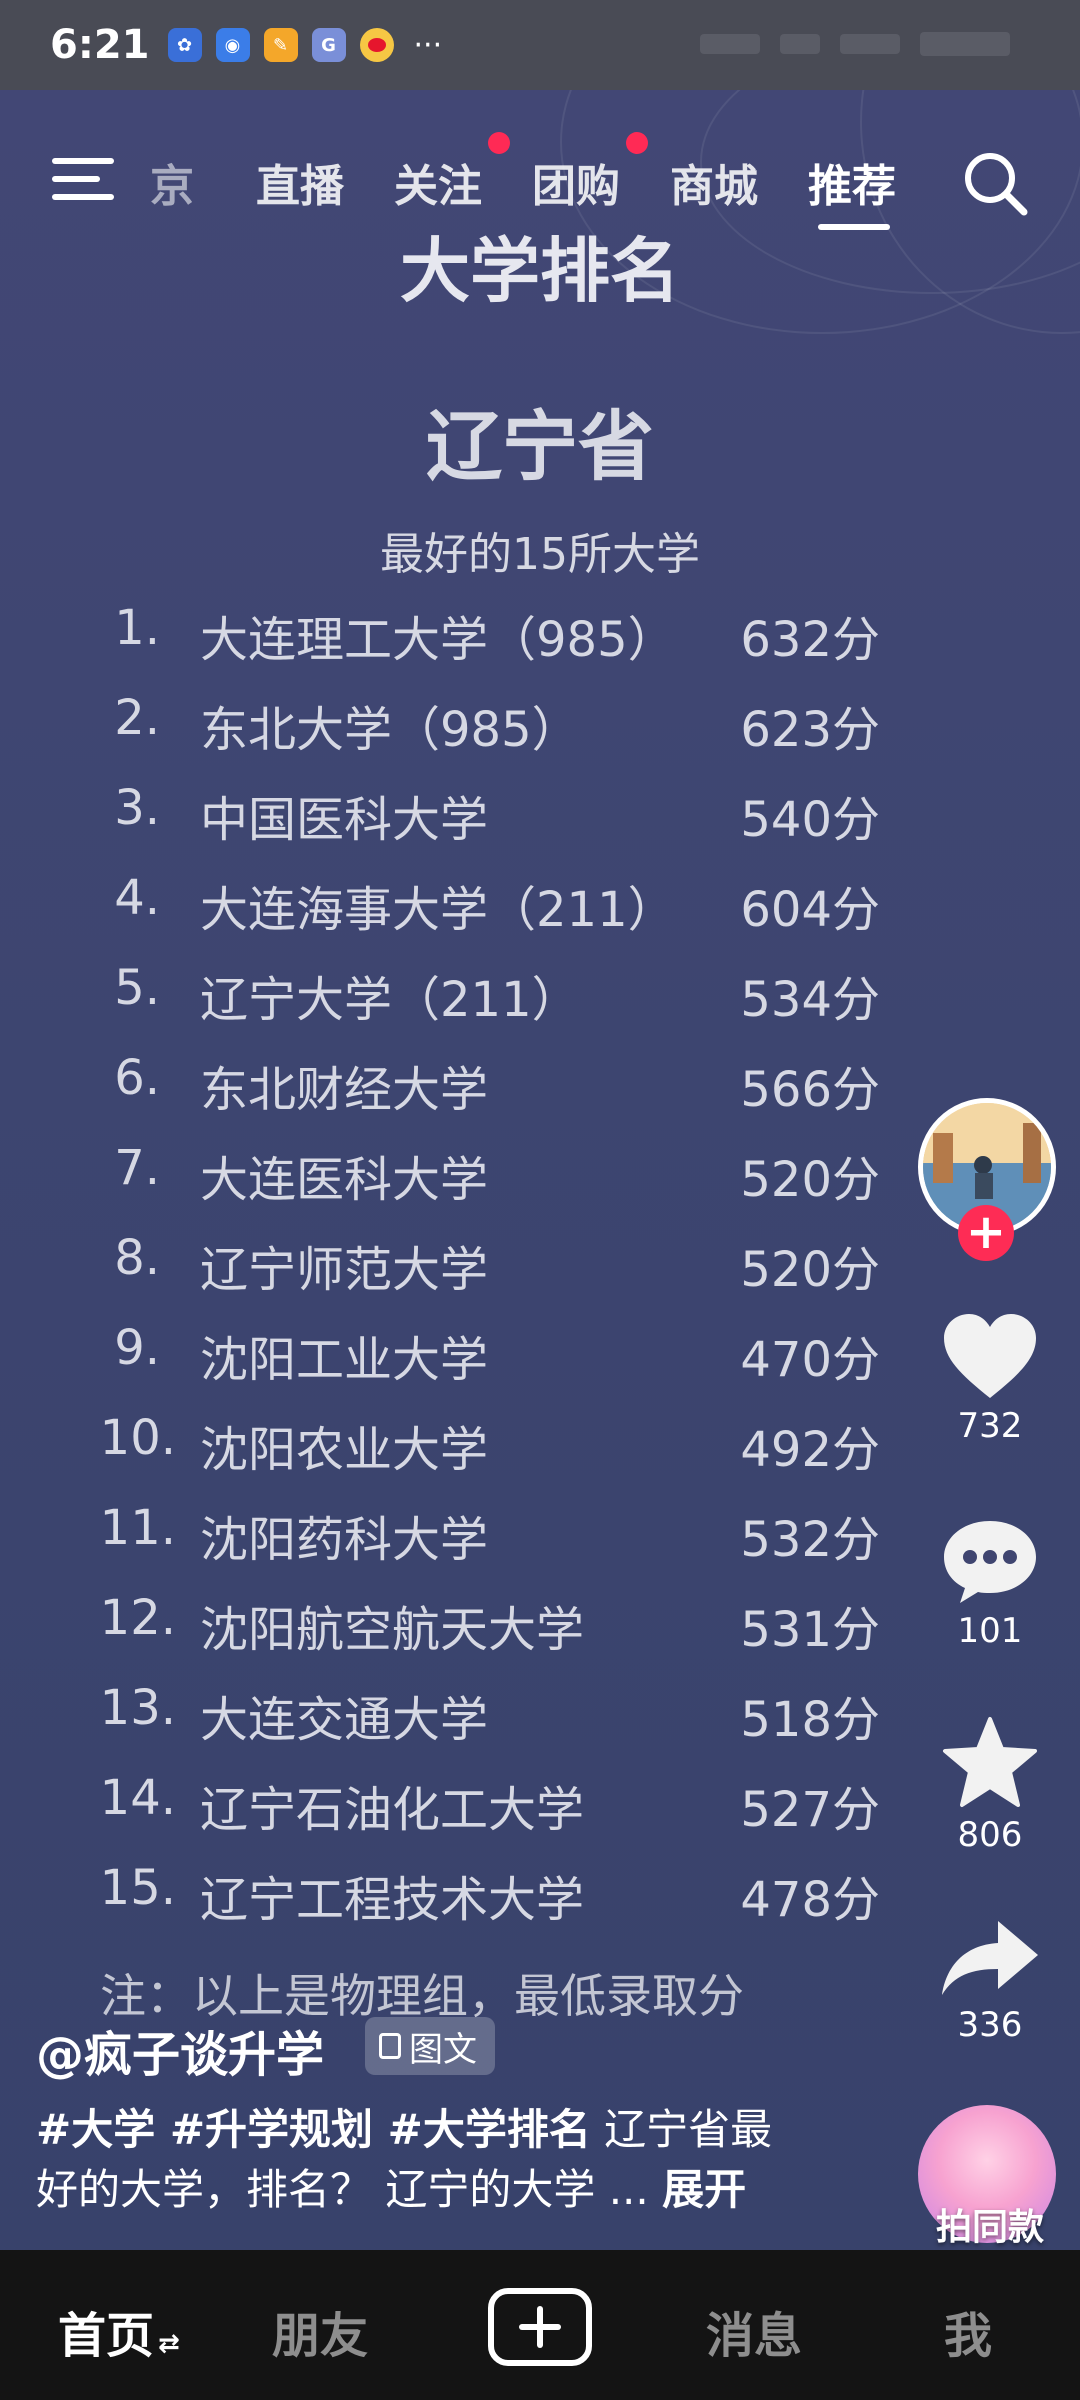  Describe the element at coordinates (392, 1810) in the screenshot. I see `university-name: 辽宁石油化工大学` at that location.